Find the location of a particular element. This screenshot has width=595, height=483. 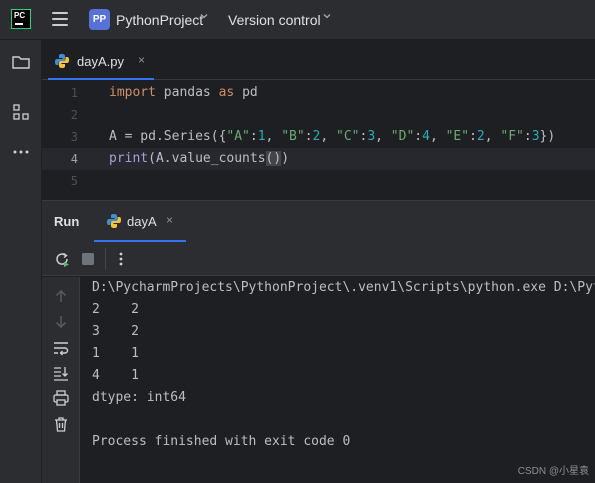

pycharm-logo: PC is located at coordinates (21, 19).